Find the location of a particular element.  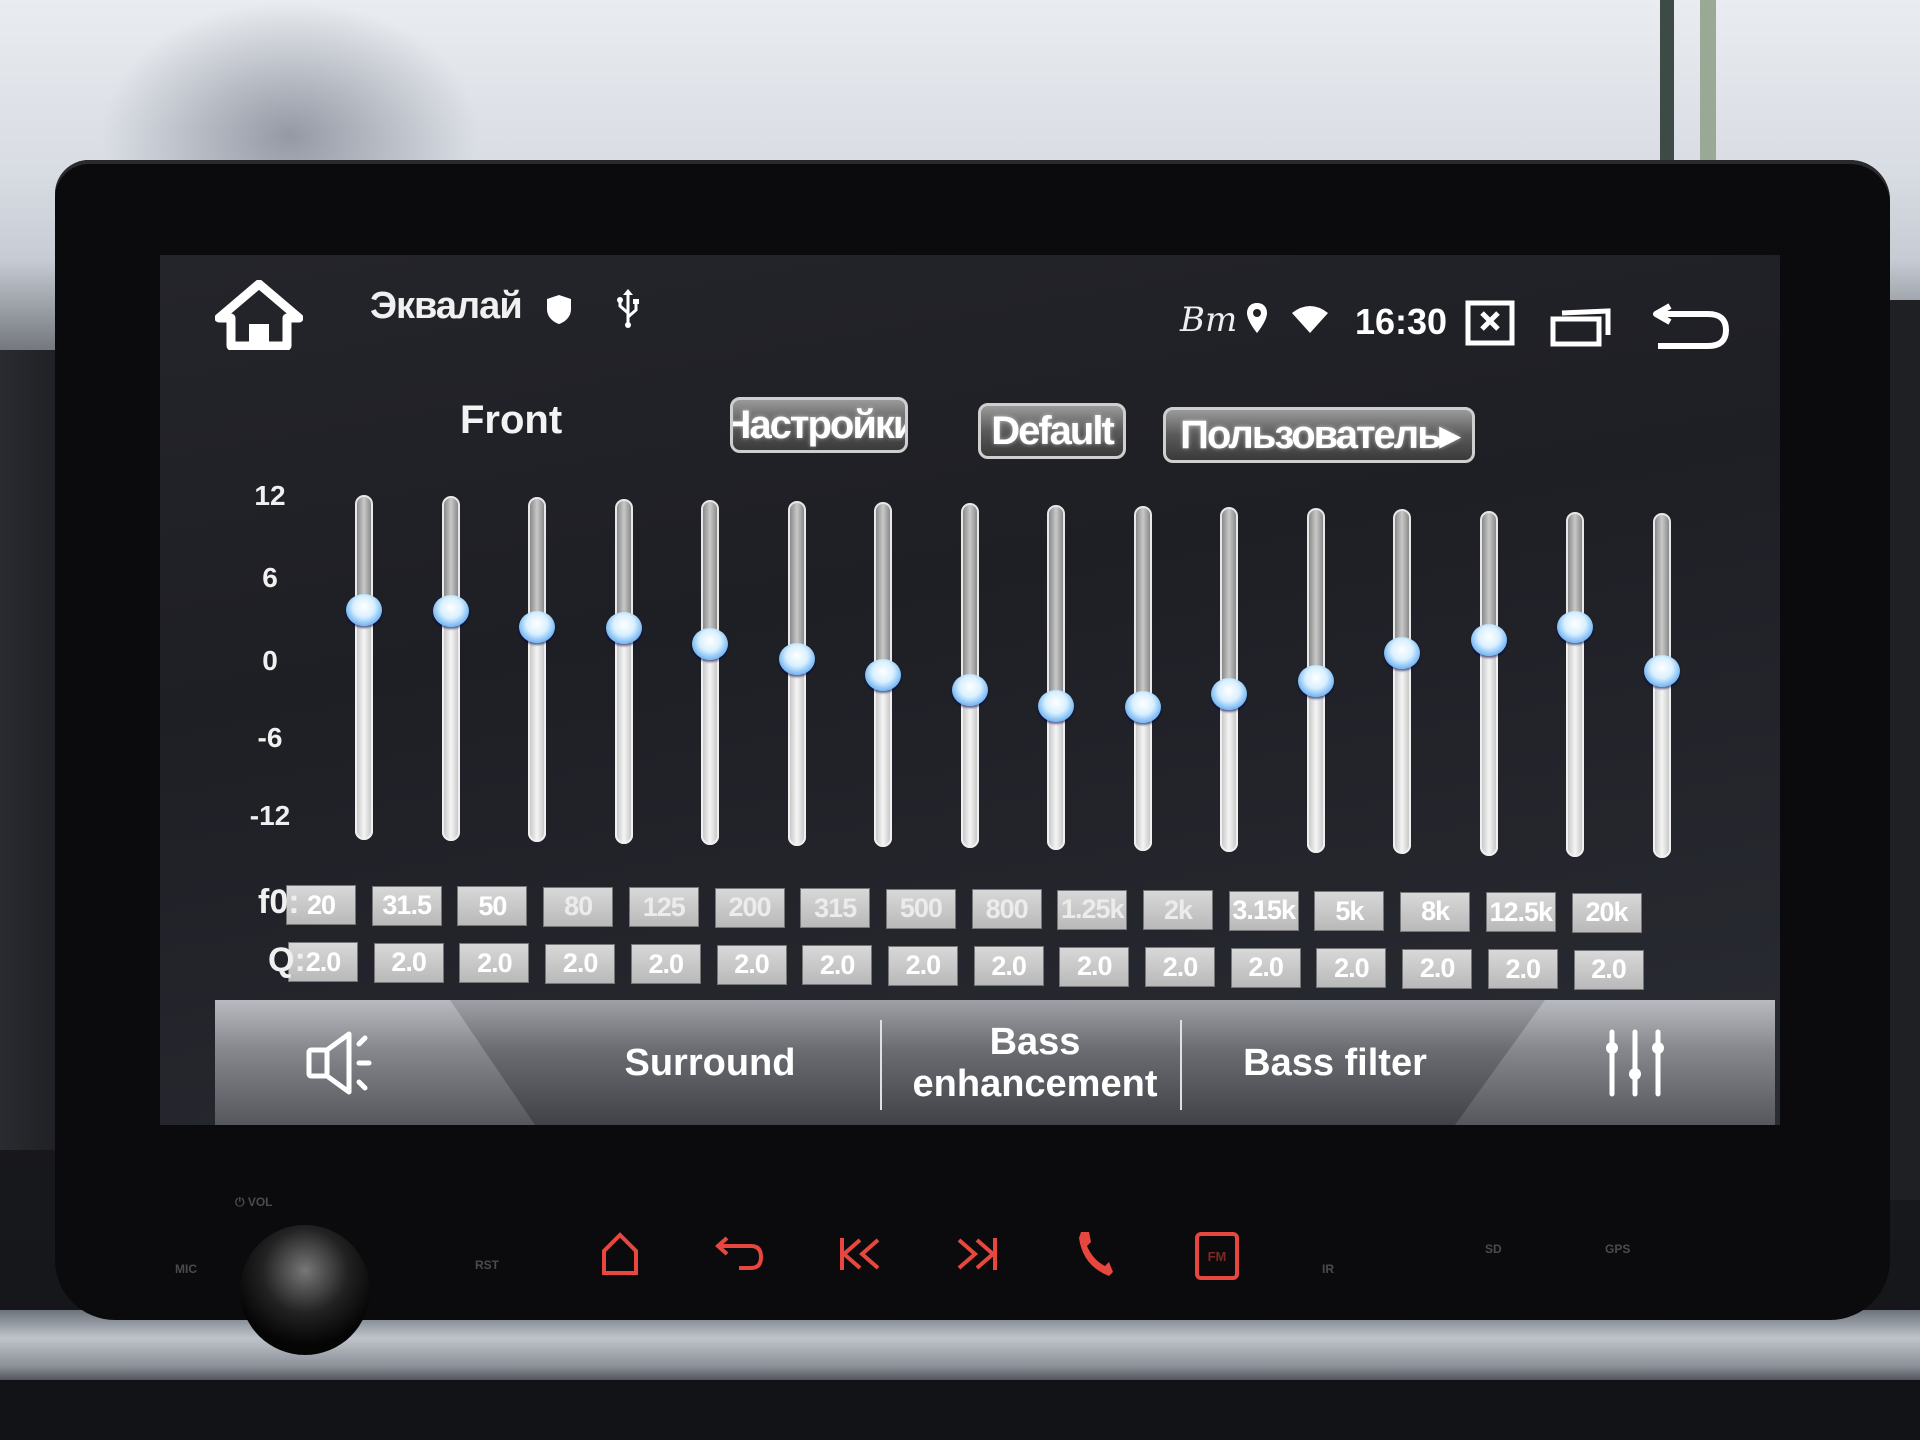

tab-bass-enhancement: Bass enhancement is located at coordinates (1035, 1062).